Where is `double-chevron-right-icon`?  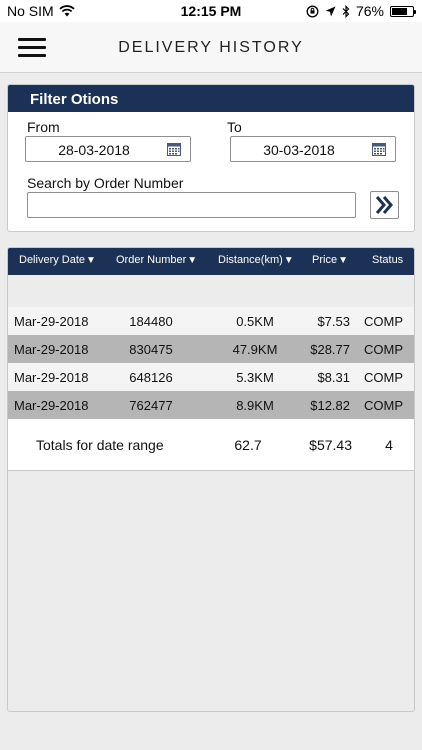 double-chevron-right-icon is located at coordinates (384, 205).